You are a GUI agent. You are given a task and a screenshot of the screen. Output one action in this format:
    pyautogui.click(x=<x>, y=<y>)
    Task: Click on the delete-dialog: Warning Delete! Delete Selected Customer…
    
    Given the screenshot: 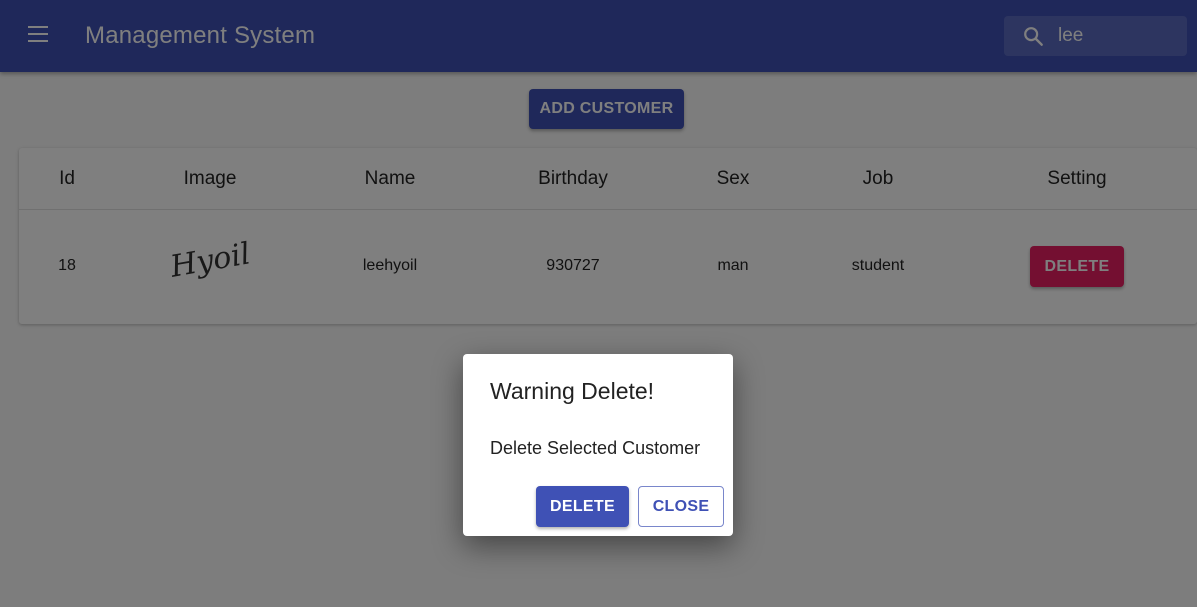 What is the action you would take?
    pyautogui.click(x=598, y=445)
    